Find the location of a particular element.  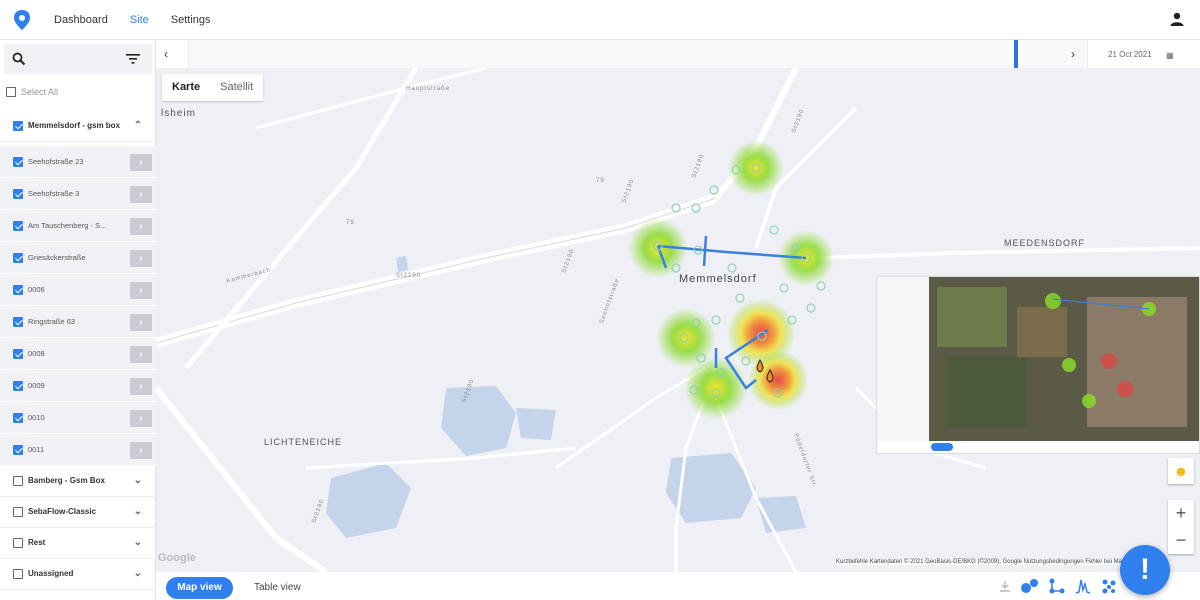

group-bamberg: Bamberg - Gsm Box ⌄ is located at coordinates (78, 481).